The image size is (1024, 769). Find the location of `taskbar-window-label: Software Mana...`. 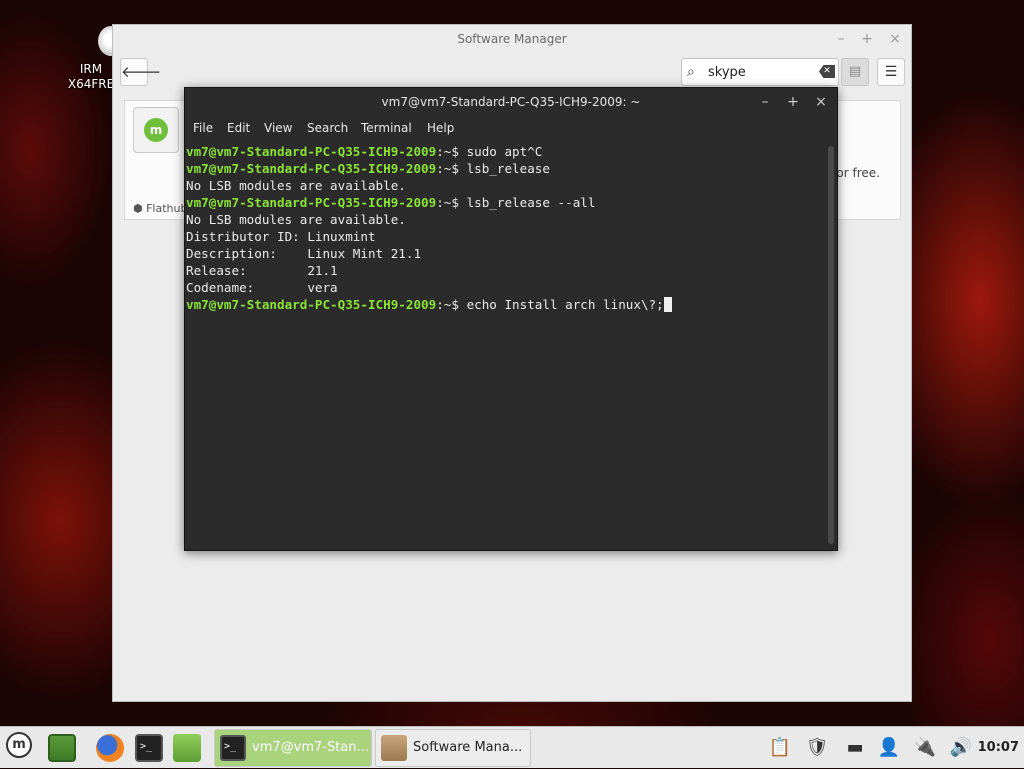

taskbar-window-label: Software Mana... is located at coordinates (468, 747).